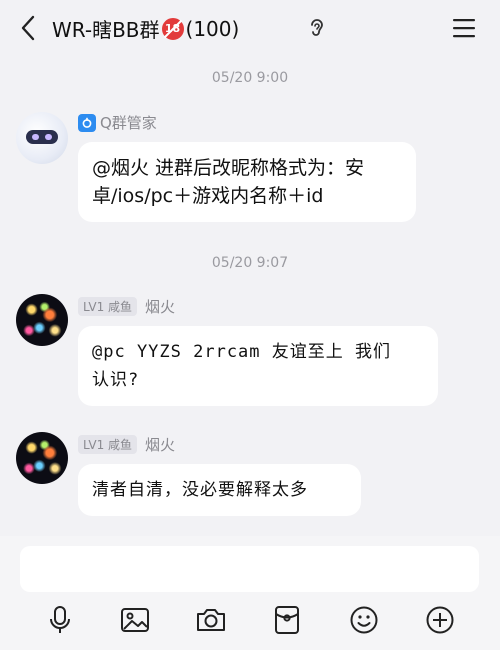  I want to click on message-text-line: 认识?, so click(116, 380).